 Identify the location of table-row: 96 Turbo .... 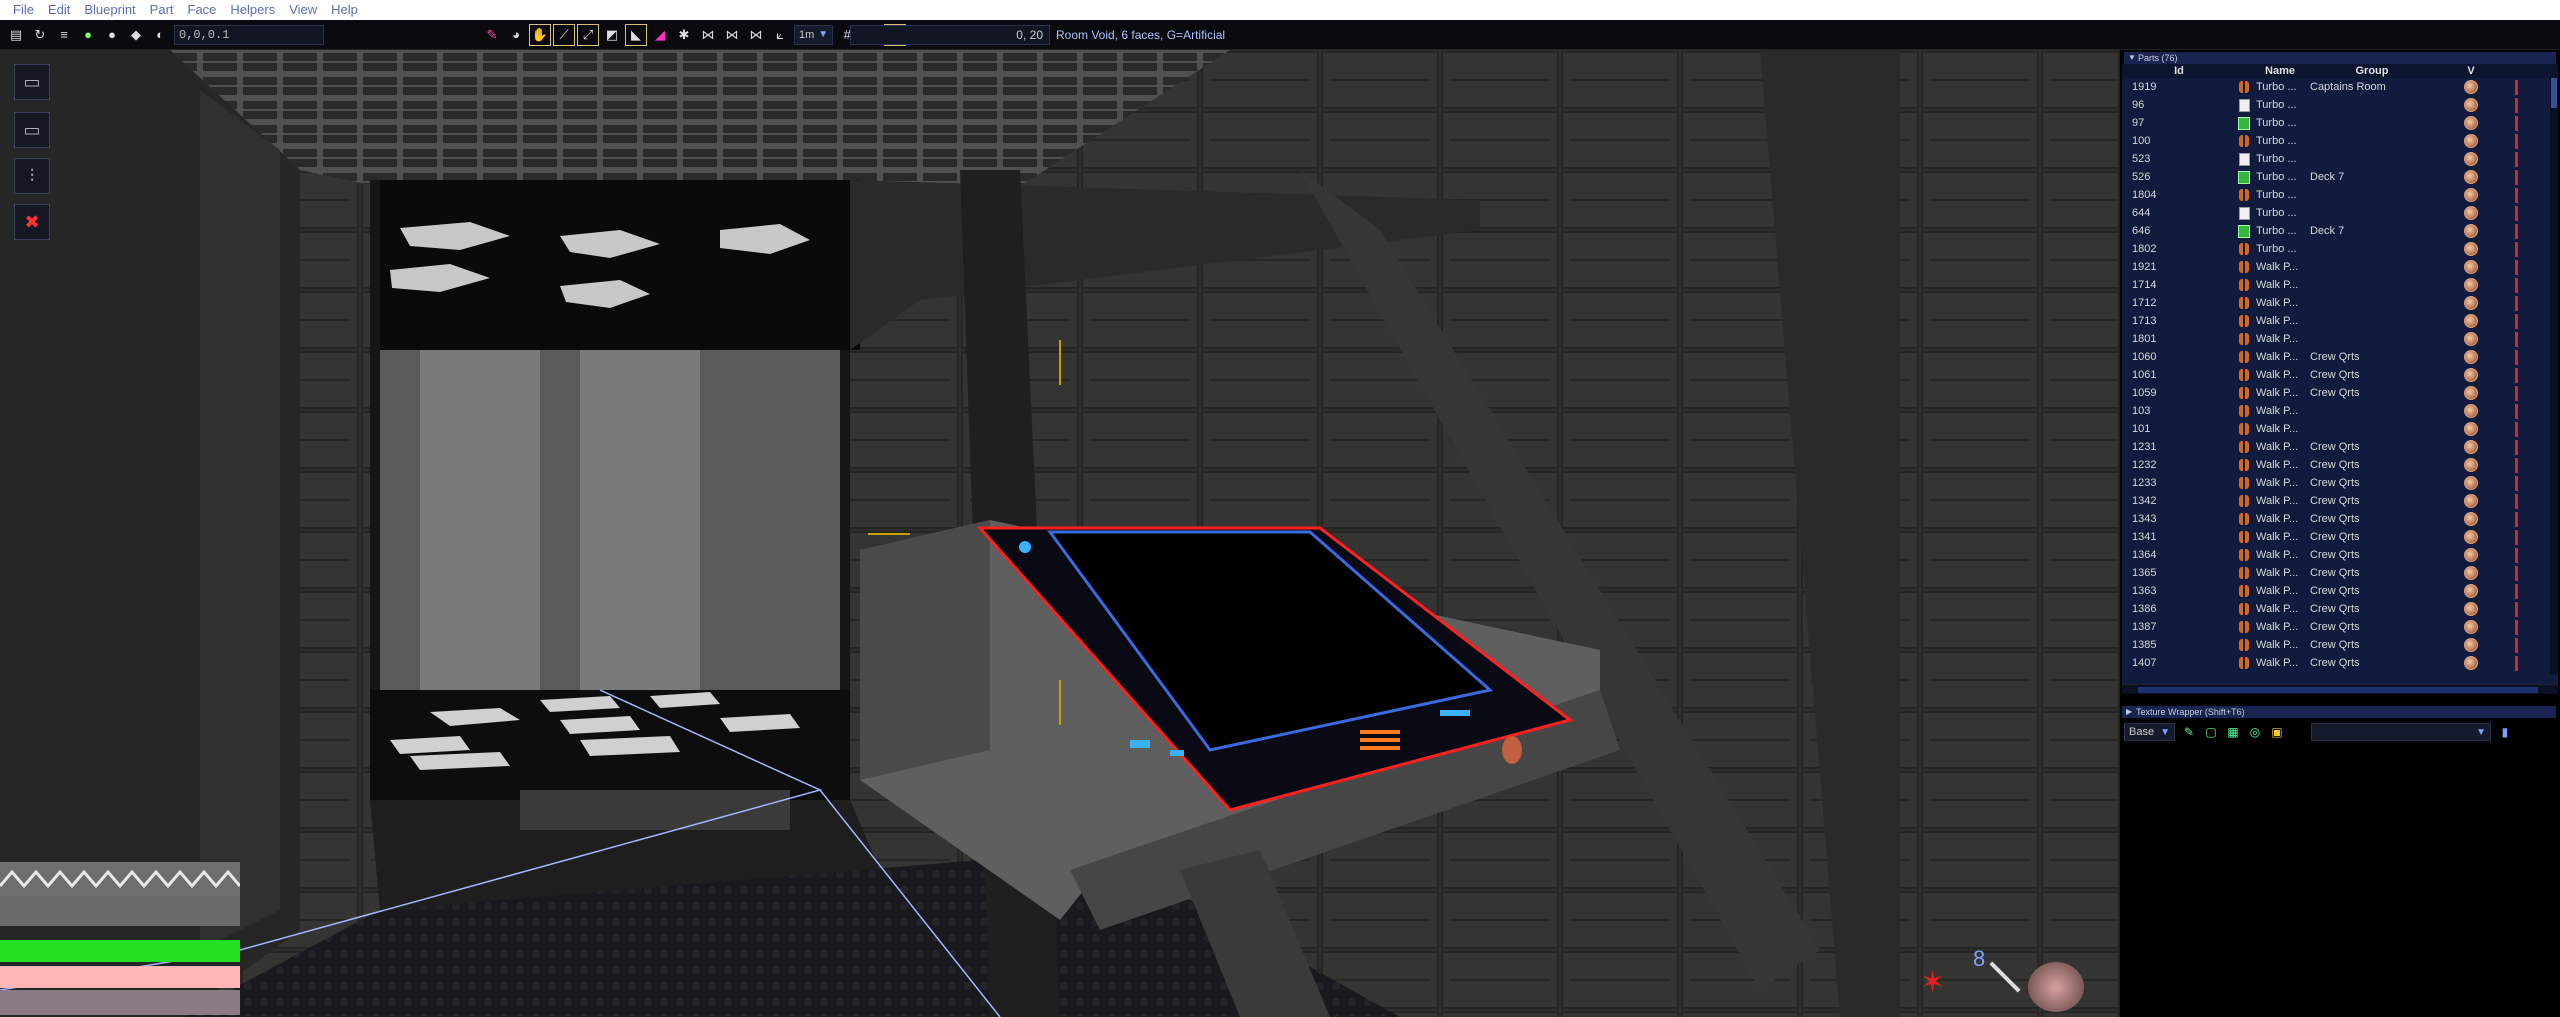
(2340, 105).